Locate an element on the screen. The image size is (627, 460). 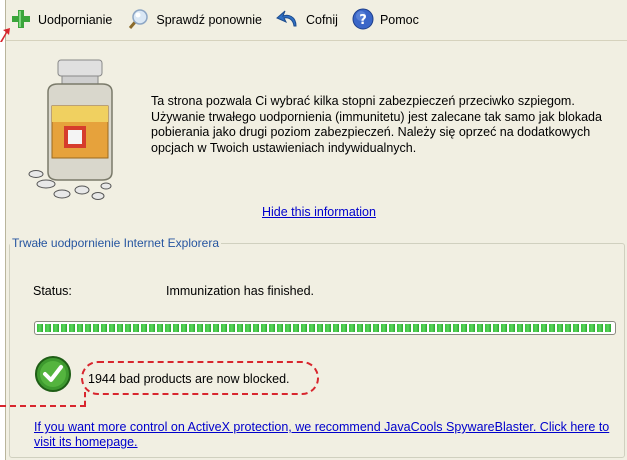
undo-arrow-icon is located at coordinates (288, 20).